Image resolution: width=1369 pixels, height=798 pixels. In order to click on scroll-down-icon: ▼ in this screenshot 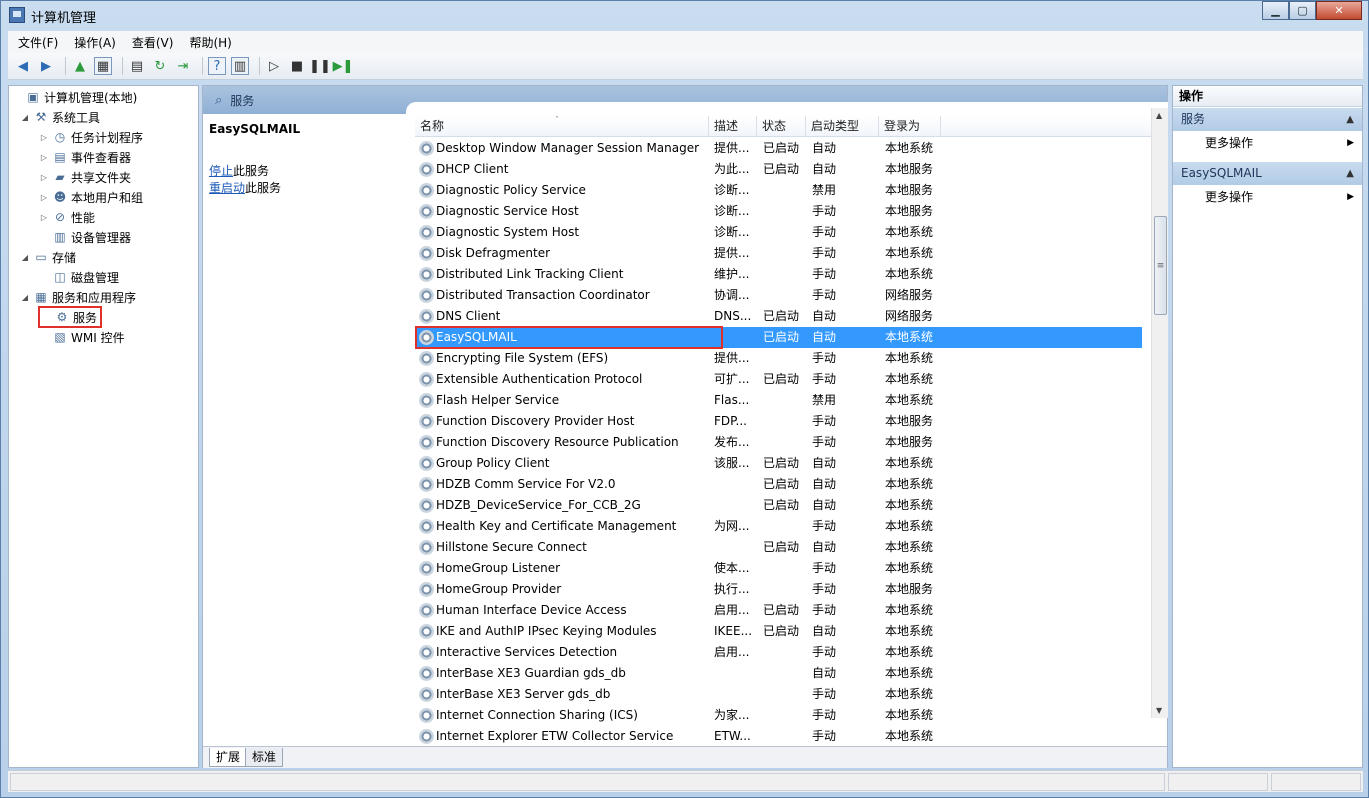, I will do `click(1159, 710)`.